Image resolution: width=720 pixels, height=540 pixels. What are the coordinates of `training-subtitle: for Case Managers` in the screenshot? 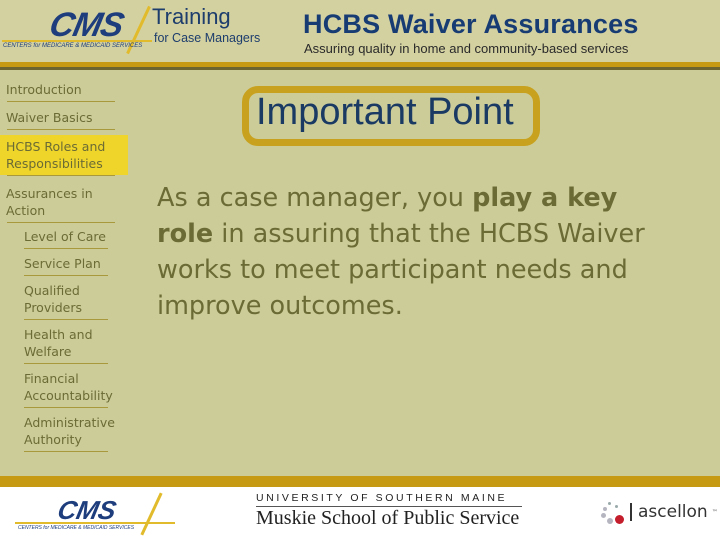 It's located at (207, 38).